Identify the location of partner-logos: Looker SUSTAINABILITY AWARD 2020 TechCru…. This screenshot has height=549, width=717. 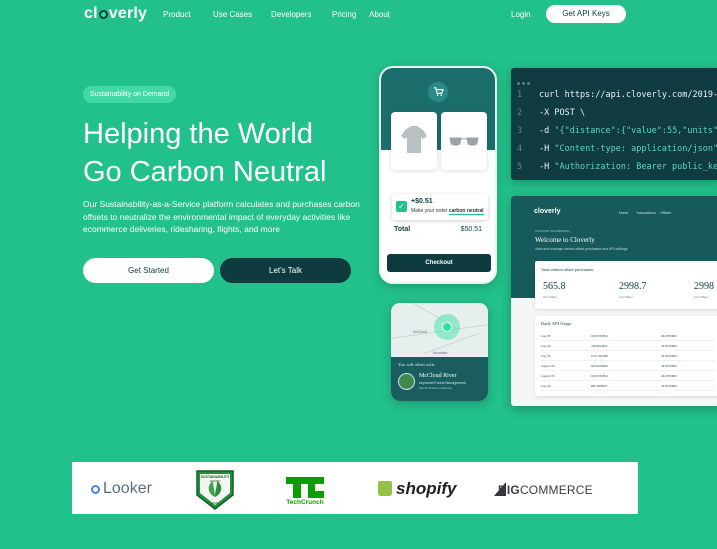
(355, 488).